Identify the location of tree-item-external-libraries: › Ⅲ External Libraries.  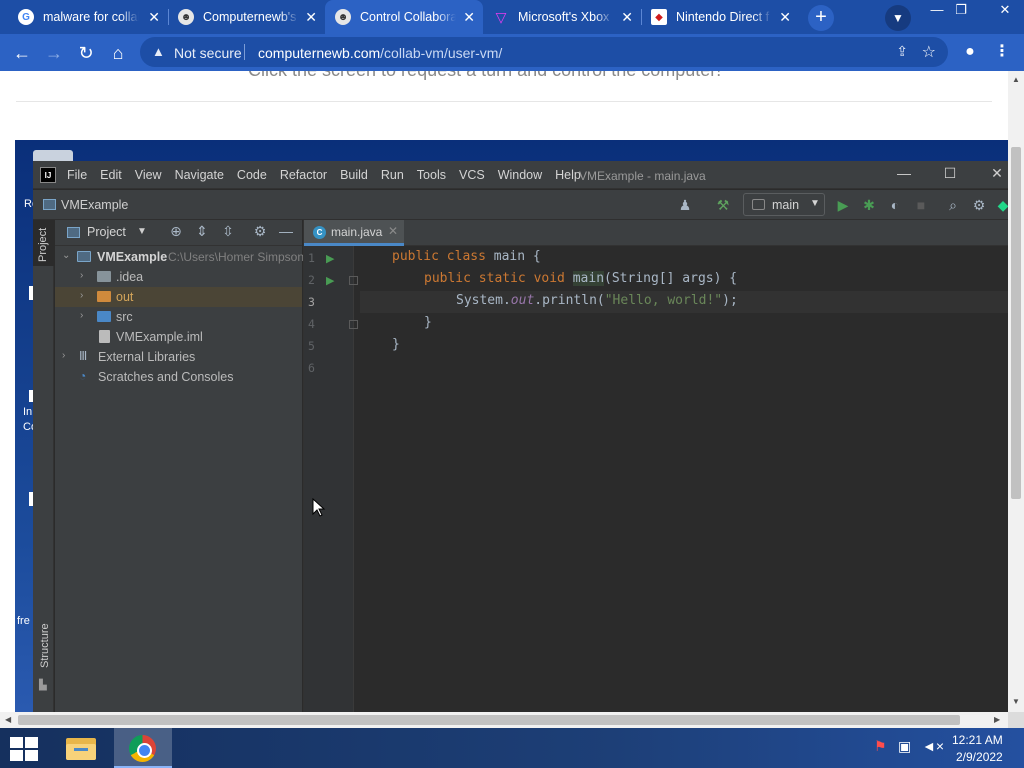
(178, 357).